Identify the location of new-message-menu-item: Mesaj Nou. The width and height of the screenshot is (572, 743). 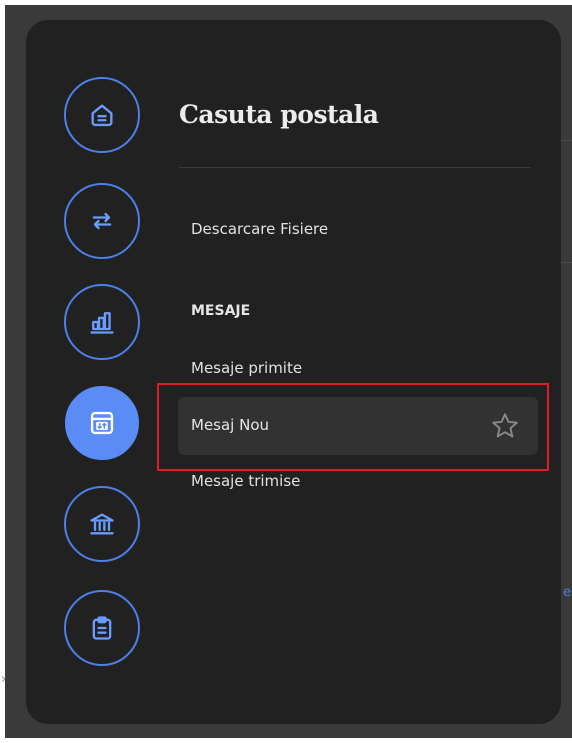
(358, 426).